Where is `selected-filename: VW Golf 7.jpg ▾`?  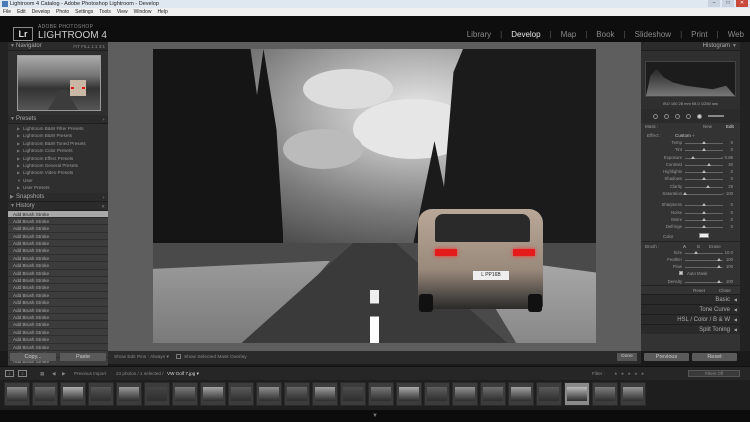
selected-filename: VW Golf 7.jpg ▾ is located at coordinates (183, 374).